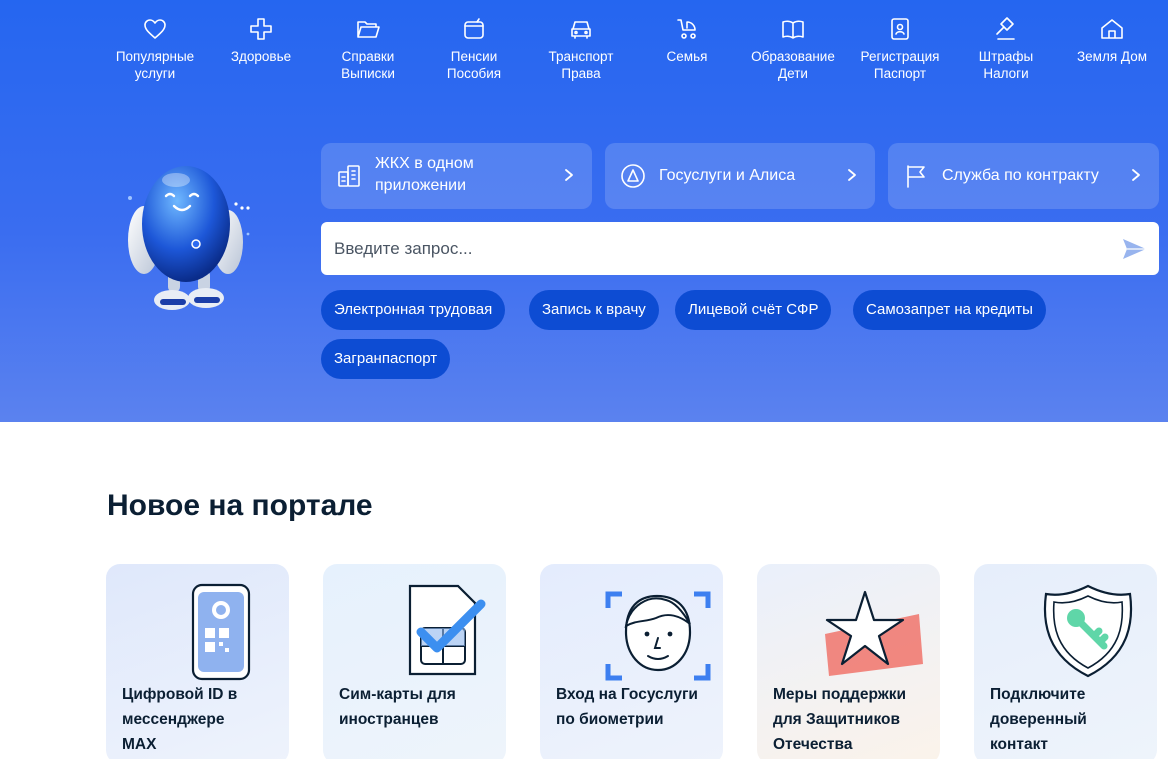 The height and width of the screenshot is (759, 1168). What do you see at coordinates (195, 237) in the screenshot?
I see `robot-mascot-illustration` at bounding box center [195, 237].